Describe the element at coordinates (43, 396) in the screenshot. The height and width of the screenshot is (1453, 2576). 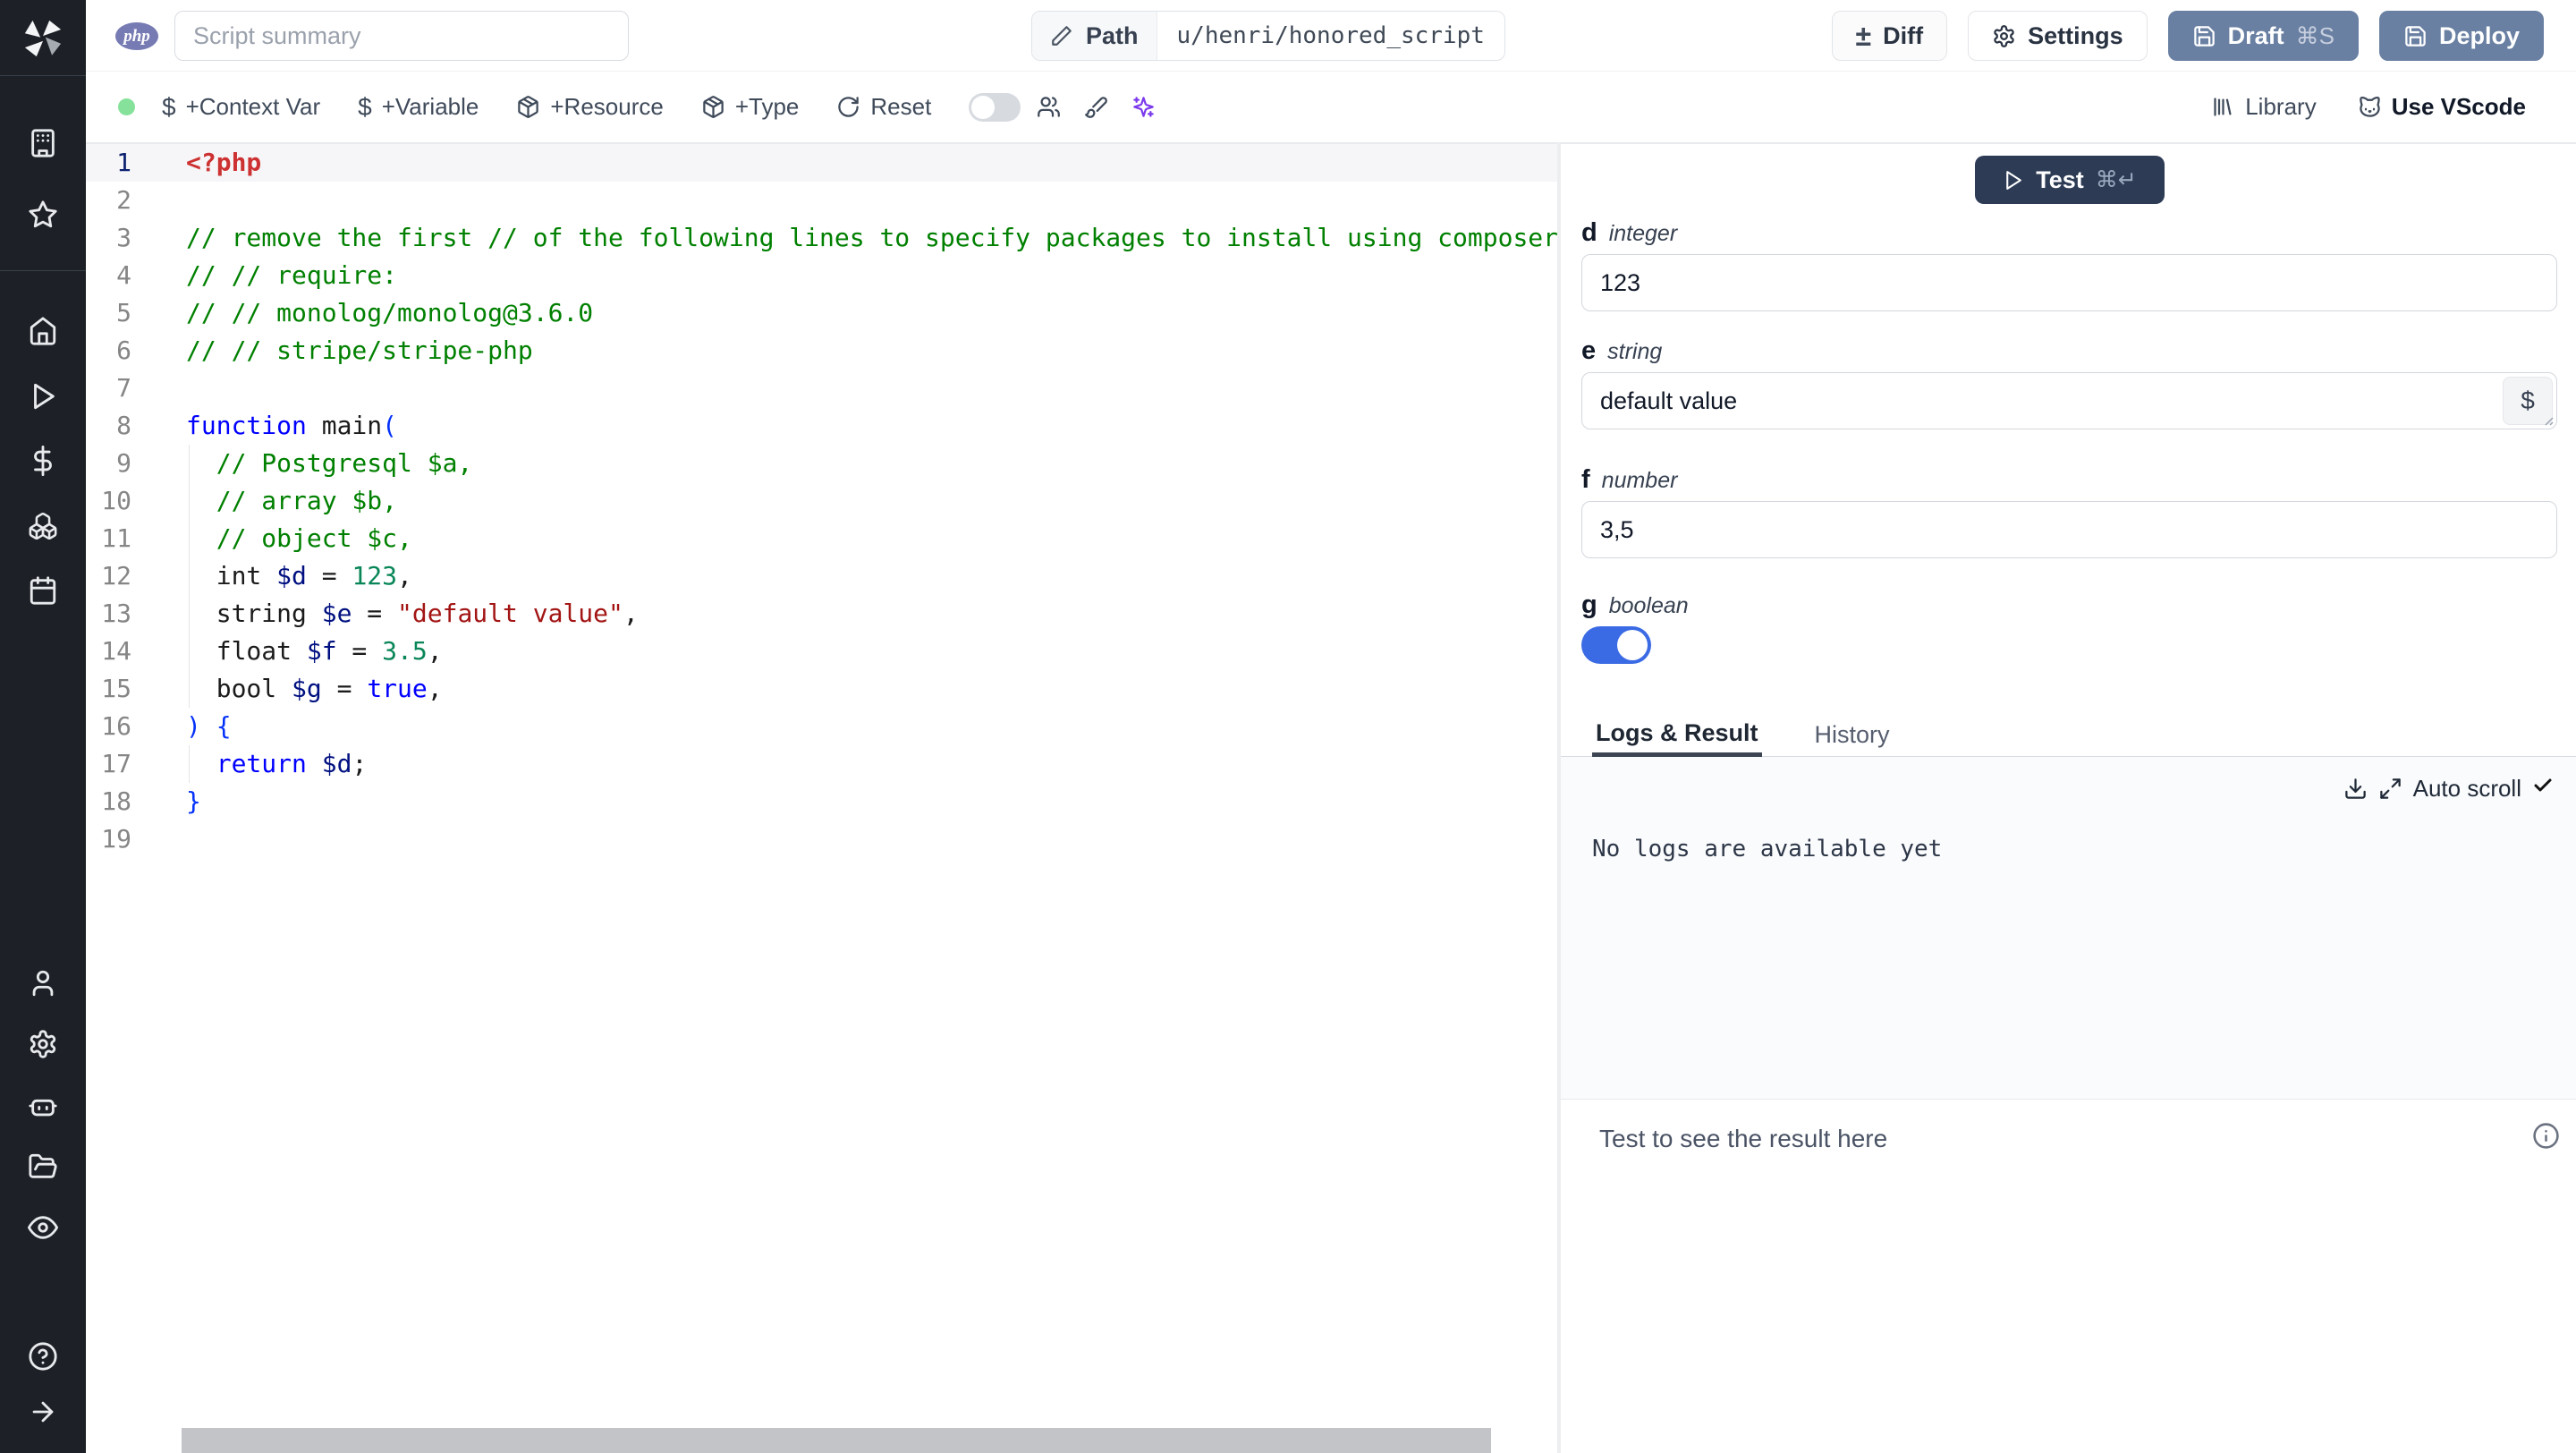
I see `sidebar-item-runs` at that location.